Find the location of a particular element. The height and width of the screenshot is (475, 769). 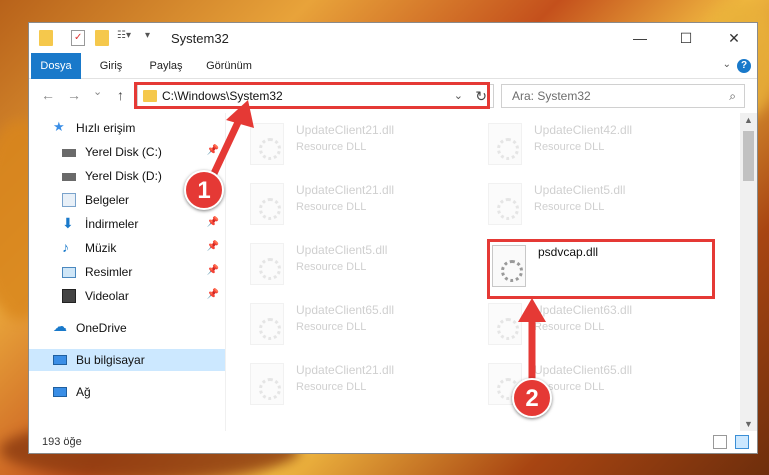

window-title: System32 is located at coordinates (200, 38).